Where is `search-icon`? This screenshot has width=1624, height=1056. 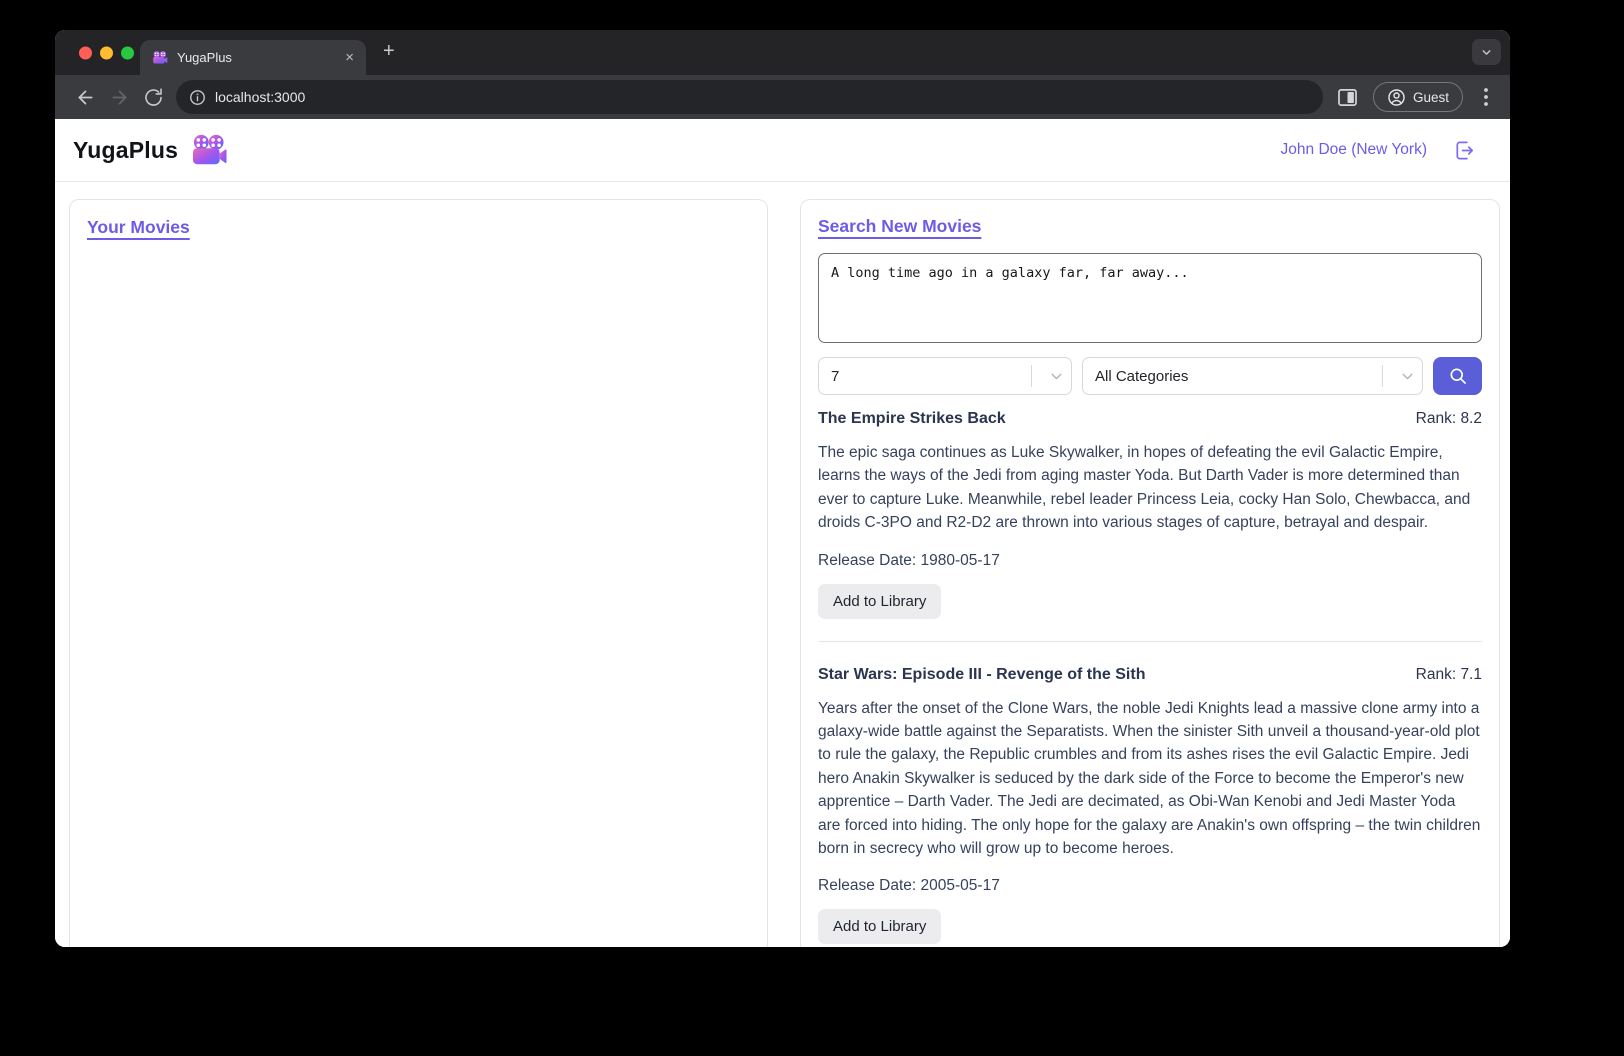 search-icon is located at coordinates (1458, 376).